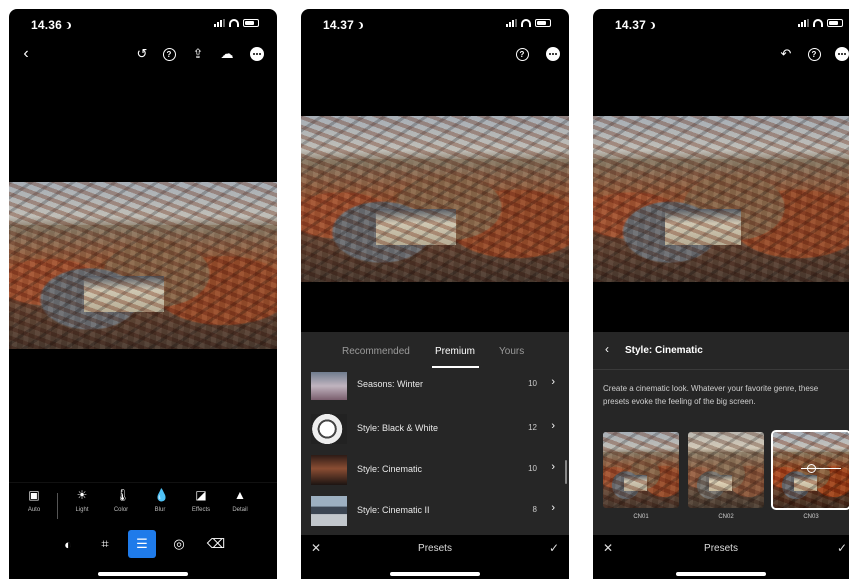 The image size is (849, 579). Describe the element at coordinates (142, 54) in the screenshot. I see `history-icon: ↺` at that location.